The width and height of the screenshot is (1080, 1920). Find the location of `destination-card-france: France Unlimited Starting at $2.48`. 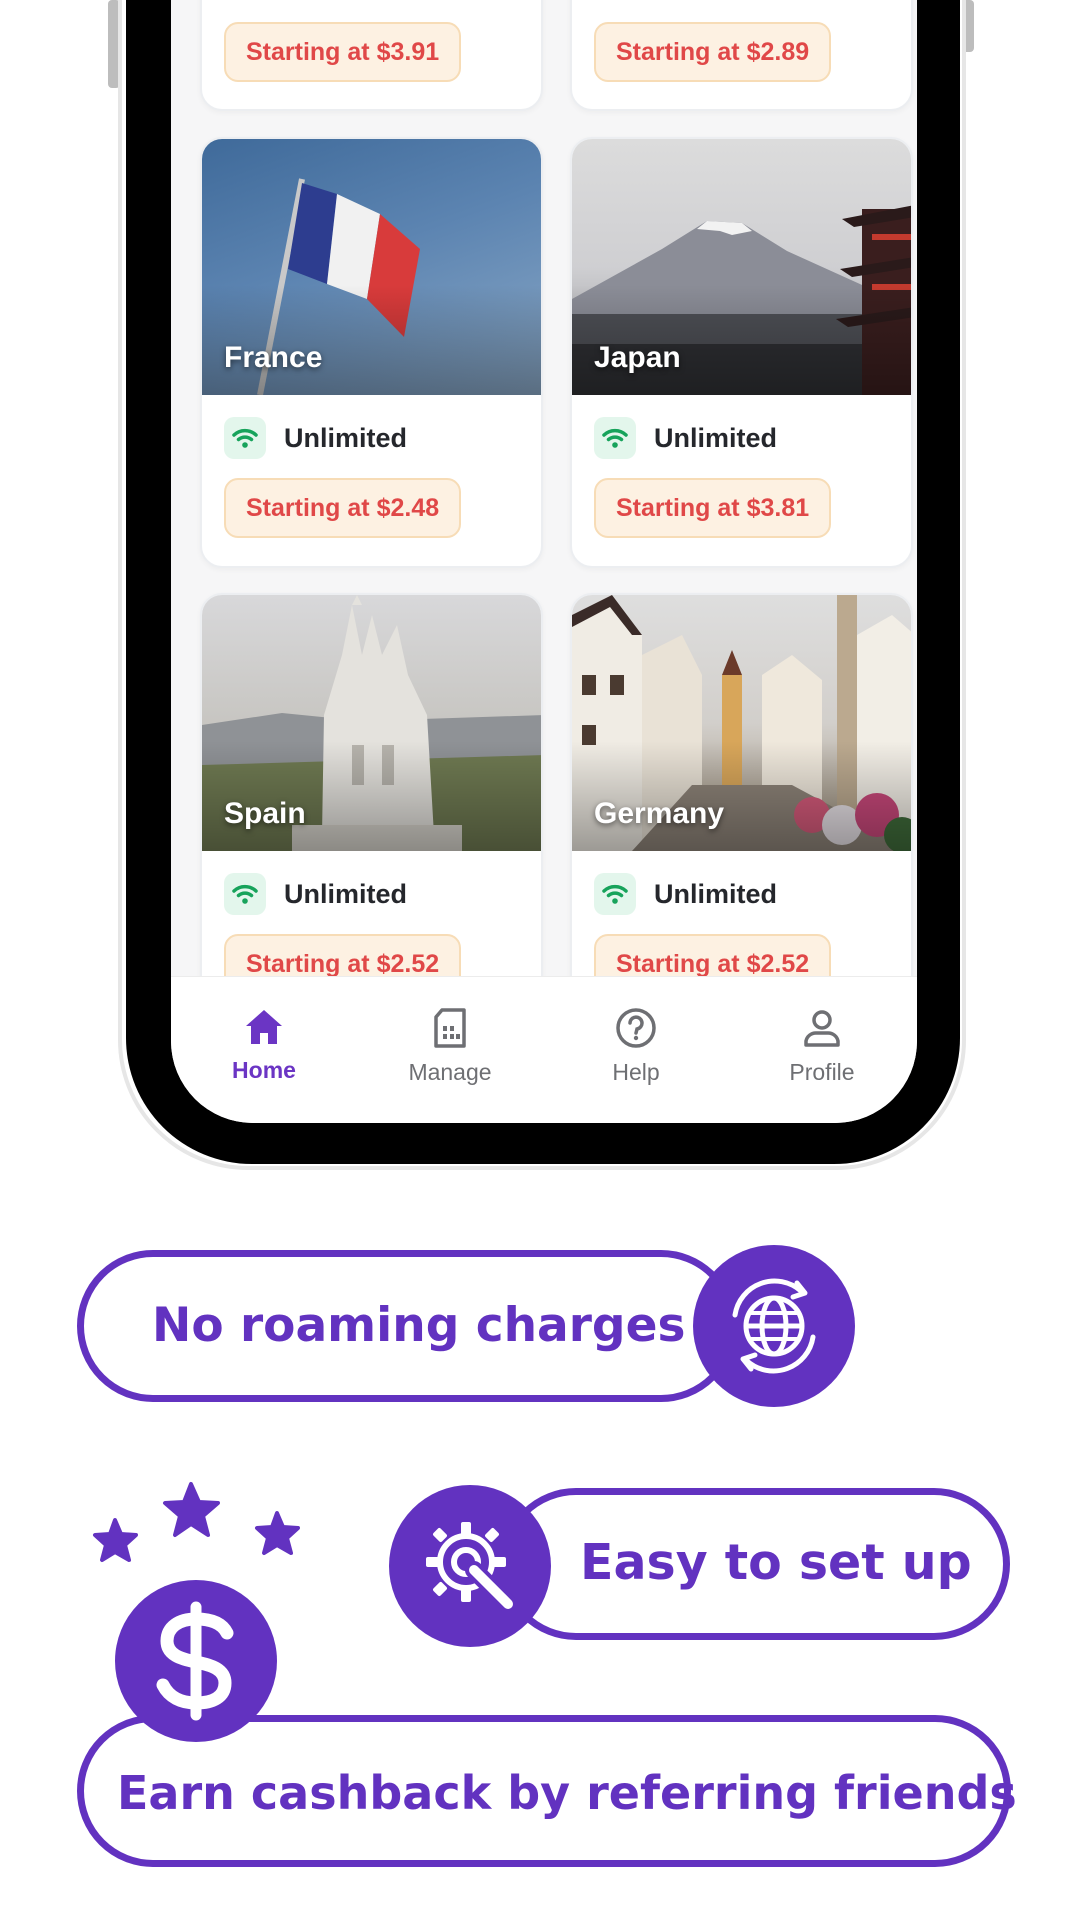

destination-card-france: France Unlimited Starting at $2.48 is located at coordinates (371, 352).